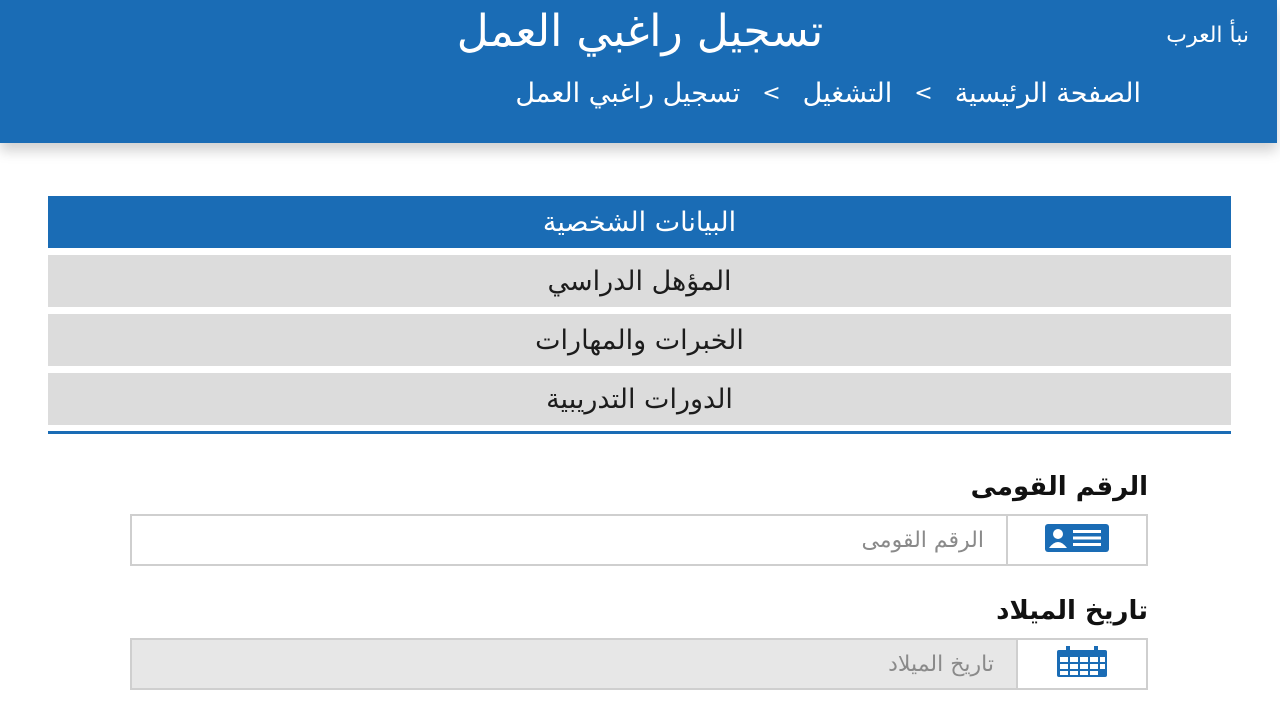  Describe the element at coordinates (1207, 35) in the screenshot. I see `site-watermark: نبأ العرب` at that location.